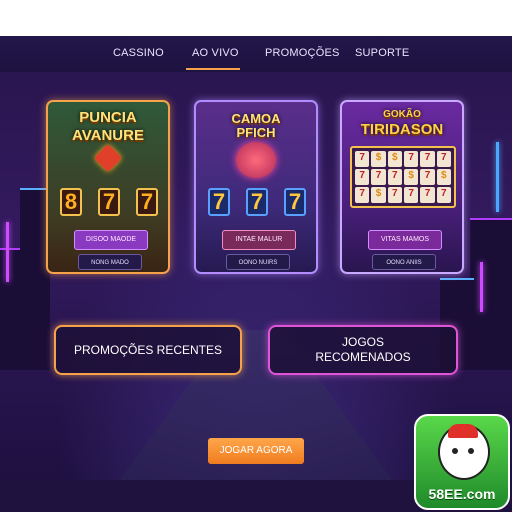 The image size is (512, 512). I want to click on game-primary-button: DISOO MAODE, so click(111, 240).